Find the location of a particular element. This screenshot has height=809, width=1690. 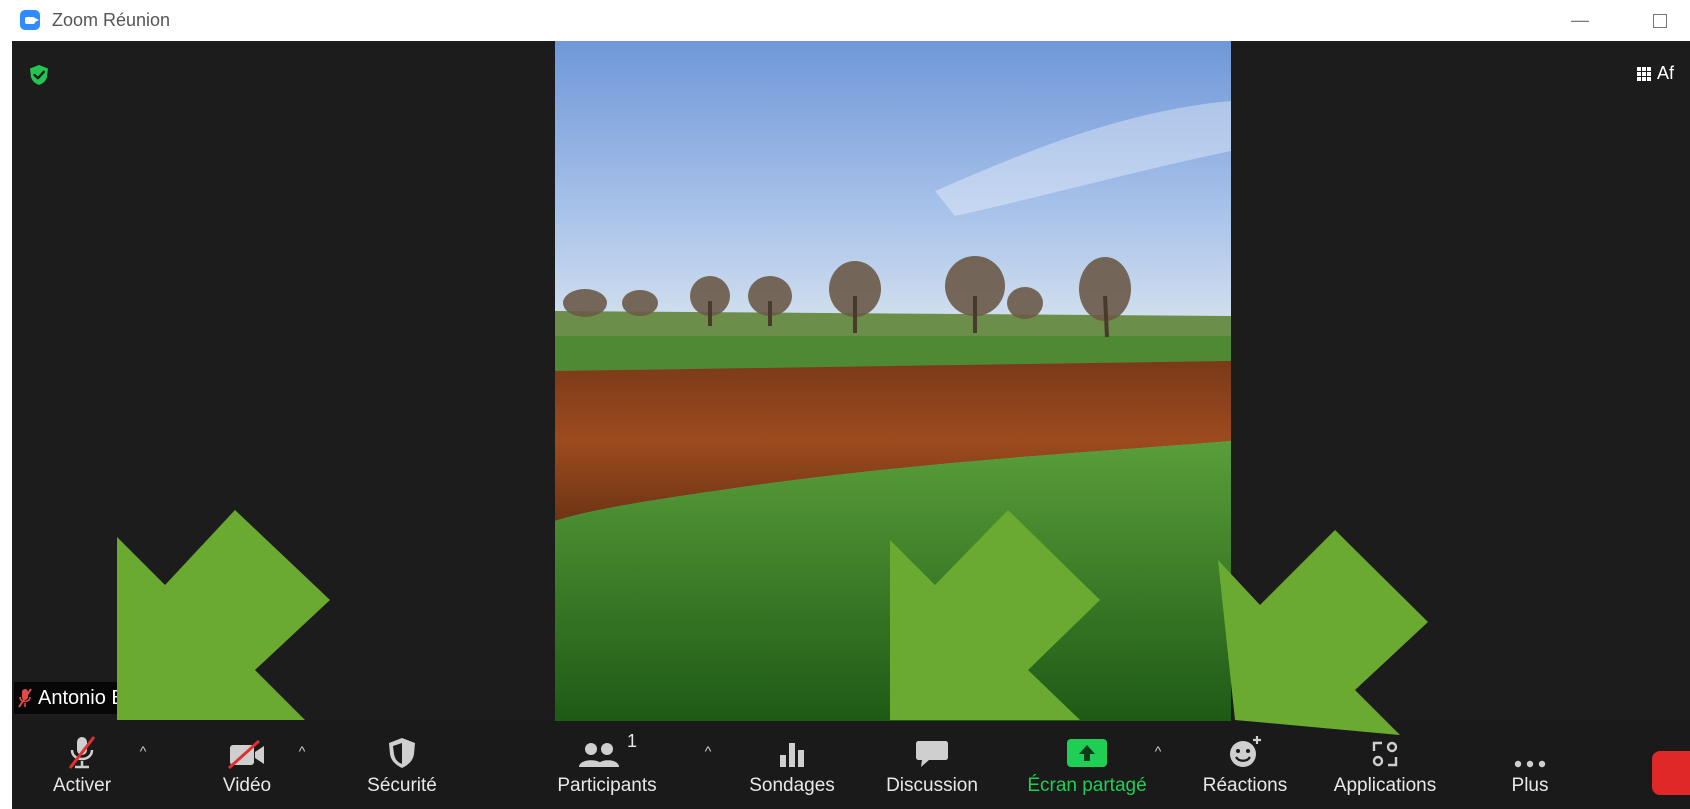

ellipsis-icon is located at coordinates (1530, 764).